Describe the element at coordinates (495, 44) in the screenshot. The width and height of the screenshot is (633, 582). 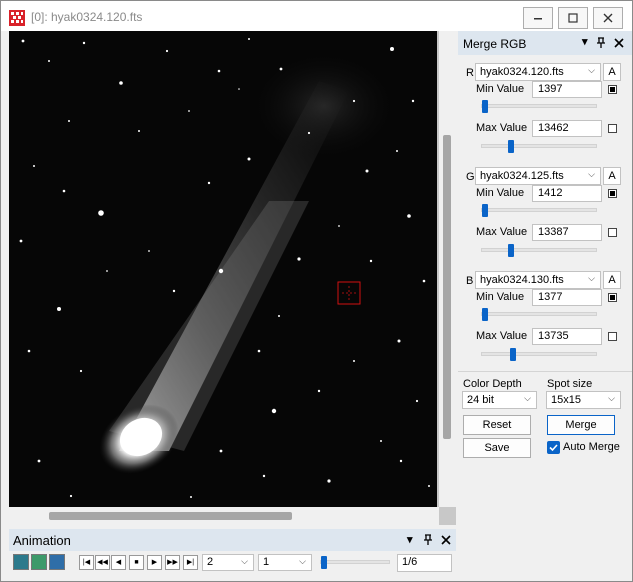
I see `panel-title: Merge RGB` at that location.